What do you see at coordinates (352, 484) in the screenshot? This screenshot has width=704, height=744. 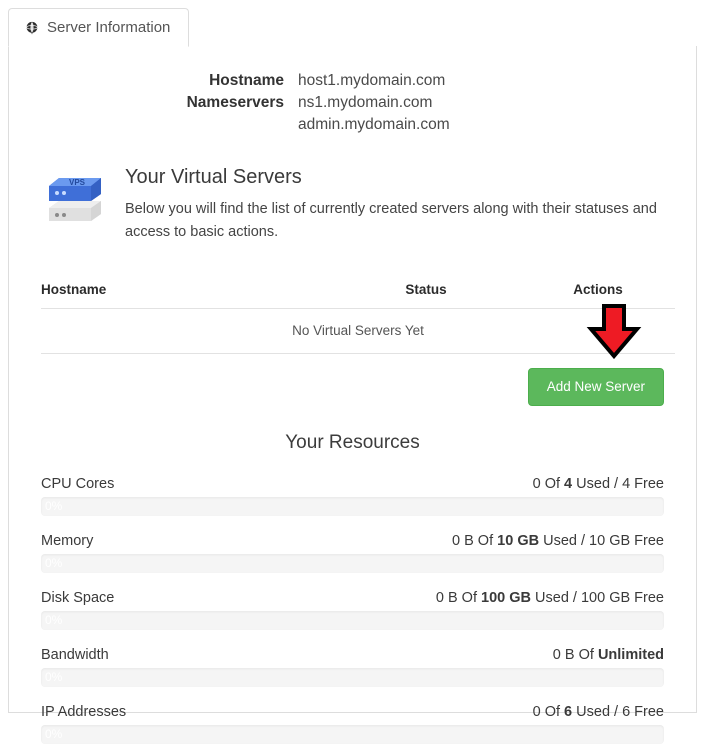 I see `resource-header: CPU Cores 0 Of 4 Used / 4 Free` at bounding box center [352, 484].